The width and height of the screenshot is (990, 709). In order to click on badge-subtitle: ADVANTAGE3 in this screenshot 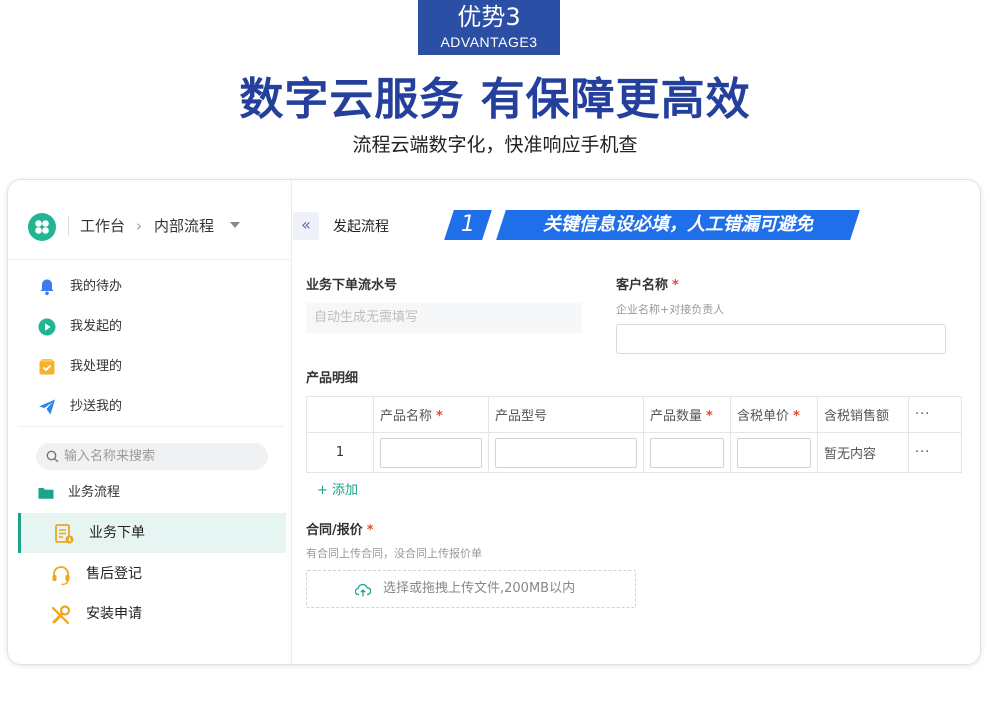, I will do `click(489, 42)`.